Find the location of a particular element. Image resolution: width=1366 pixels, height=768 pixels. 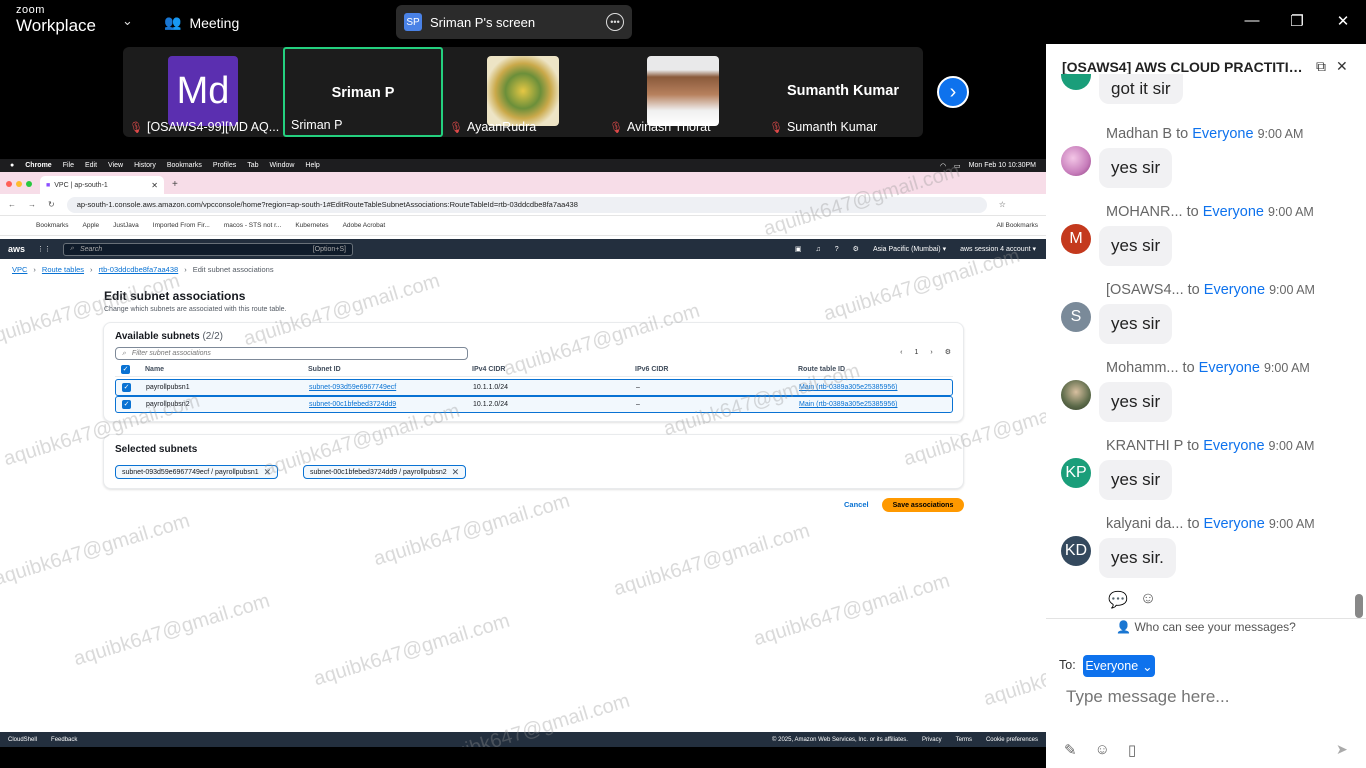

panel-title: Available subnets is located at coordinates (157, 336).